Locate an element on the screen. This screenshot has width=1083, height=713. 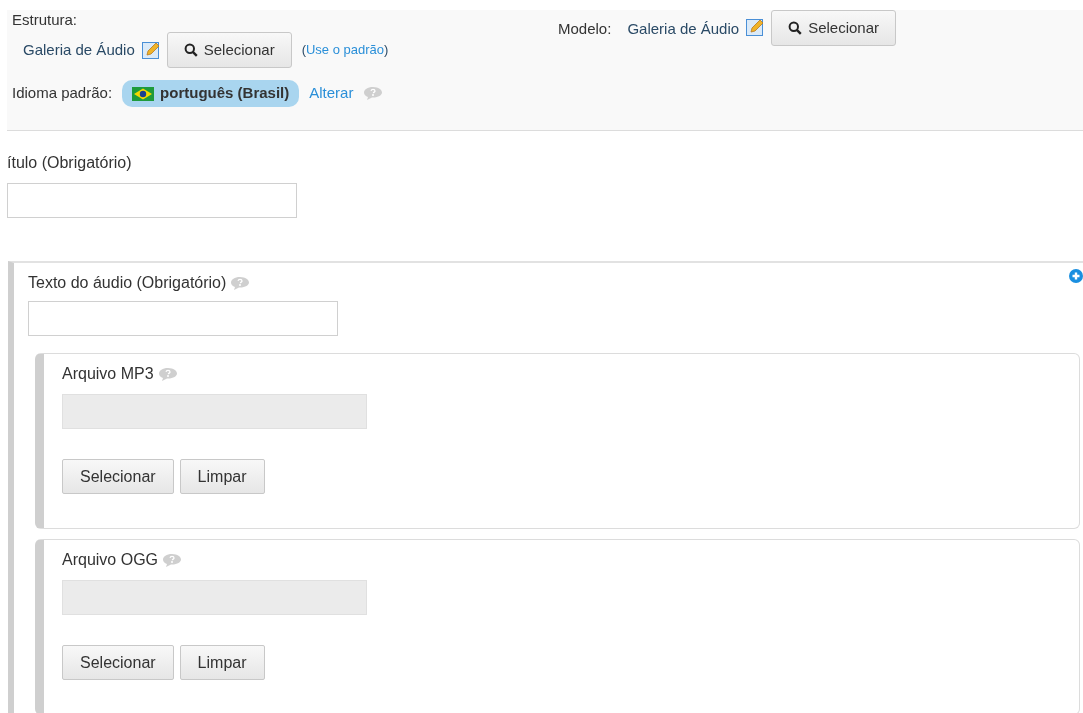
language-badge: português (Brasil) is located at coordinates (211, 93).